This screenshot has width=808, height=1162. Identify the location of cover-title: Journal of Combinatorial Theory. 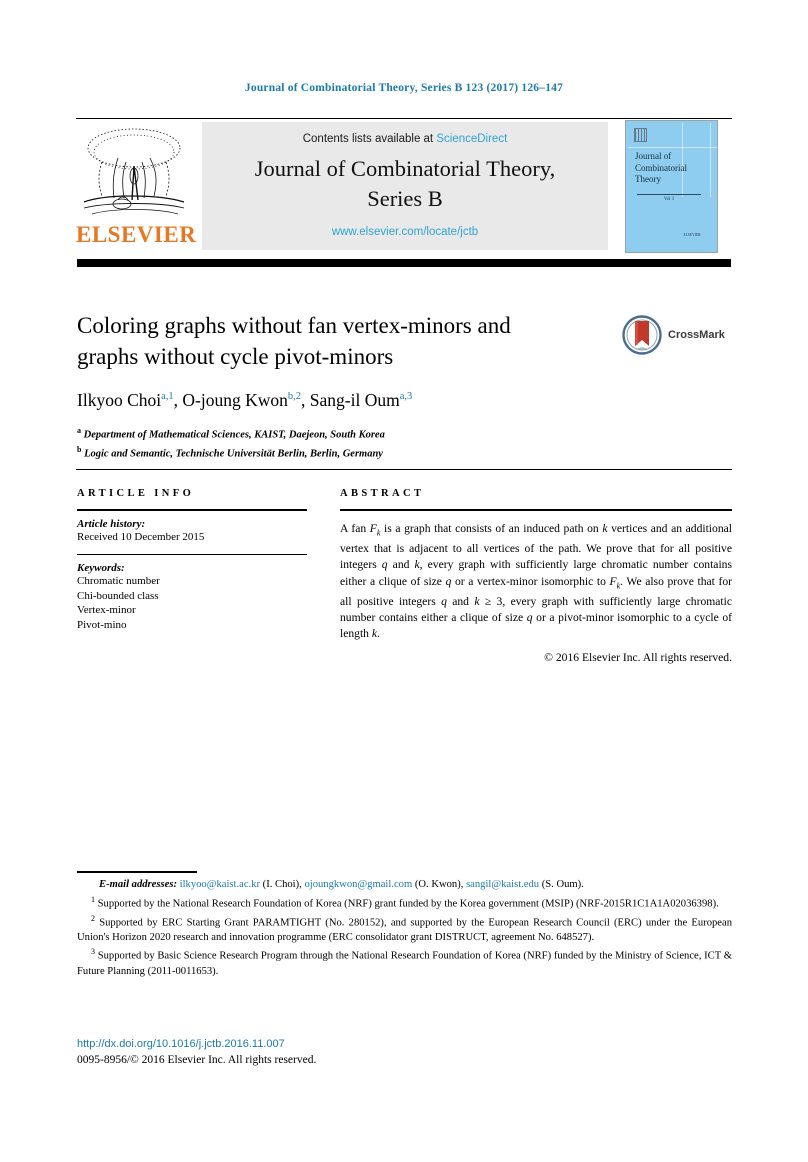
(674, 168).